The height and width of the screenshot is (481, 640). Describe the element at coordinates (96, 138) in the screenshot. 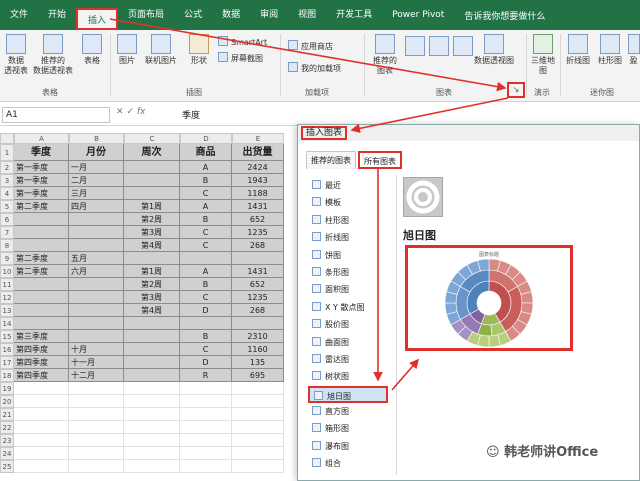

I see `column-header: B` at that location.